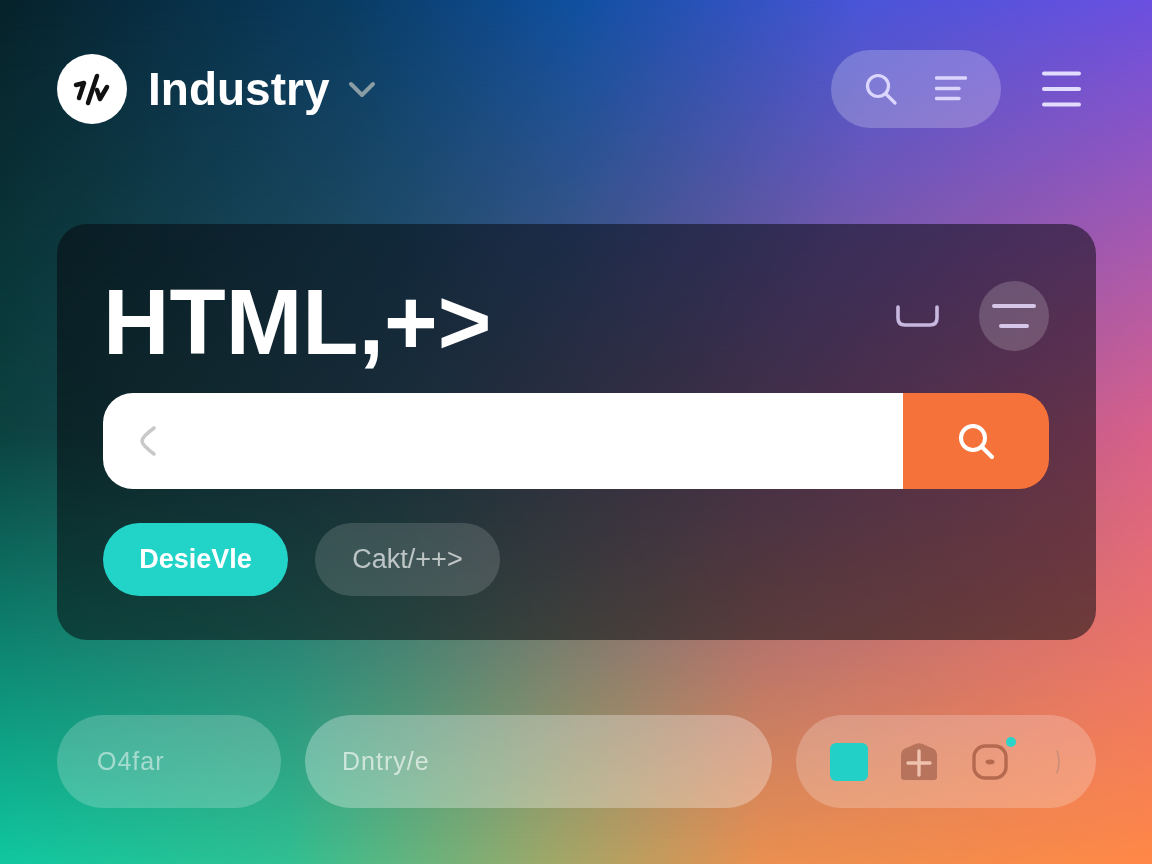 This screenshot has width=1152, height=864. I want to click on search-button, so click(976, 441).